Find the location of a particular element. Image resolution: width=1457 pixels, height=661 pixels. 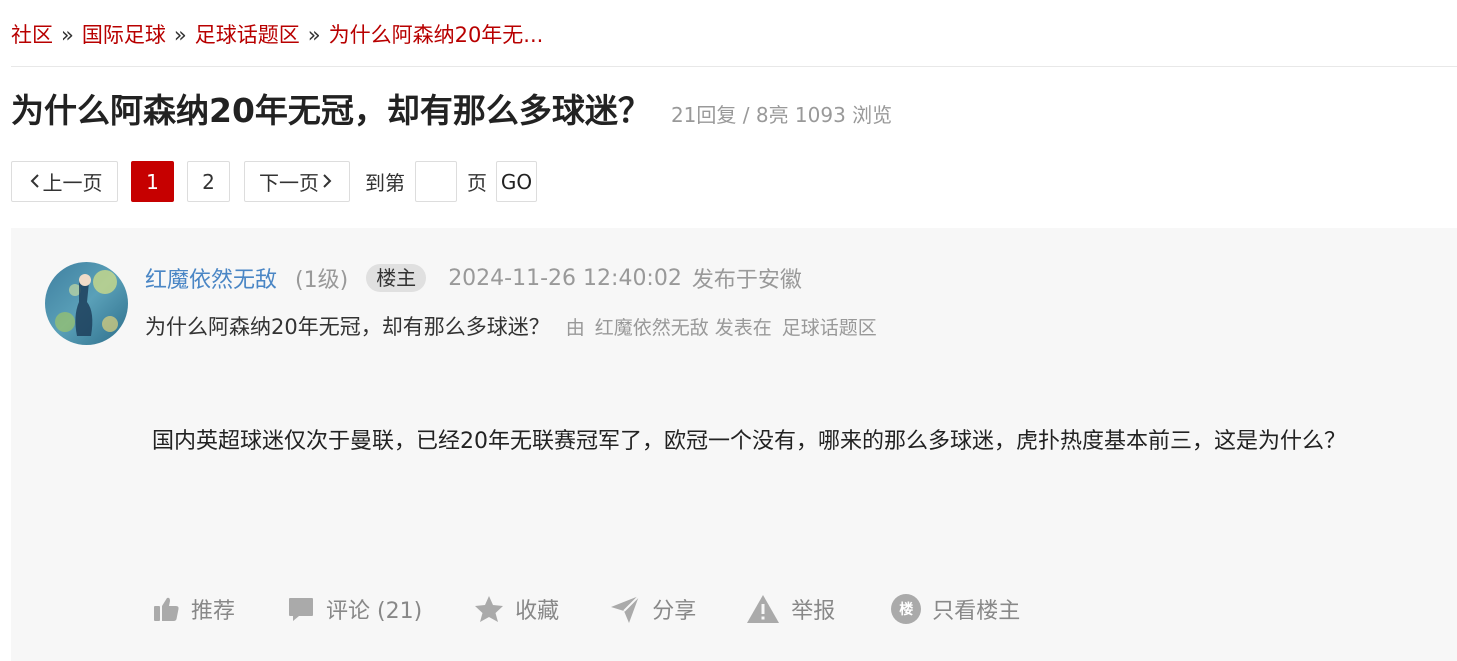

paper-plane-icon is located at coordinates (625, 609).